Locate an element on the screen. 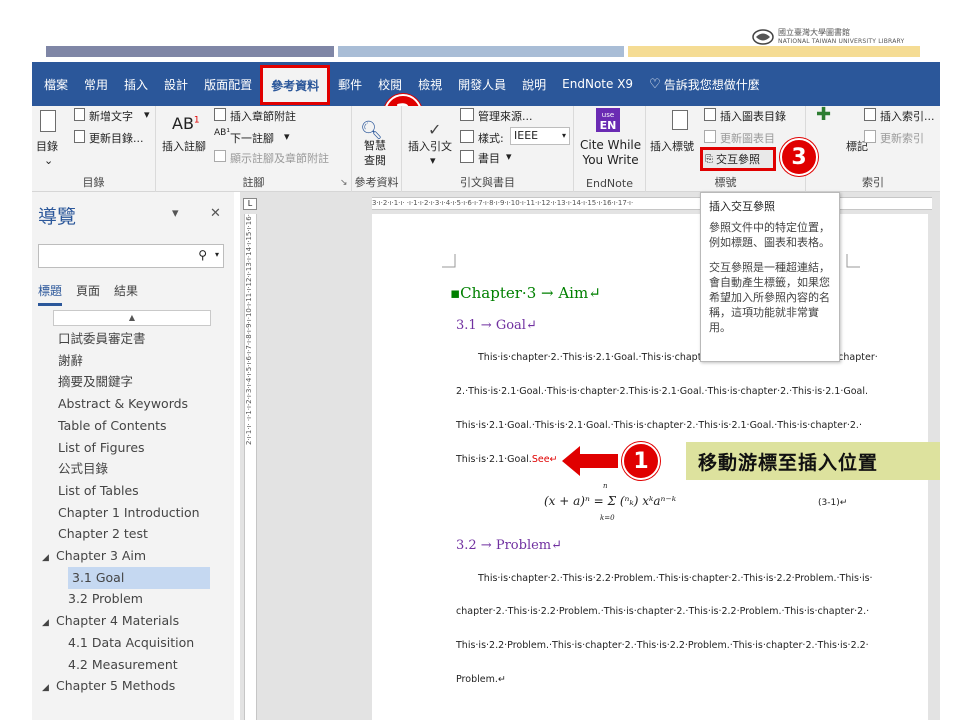  nav-heading-item: Chapter 1 Introduction is located at coordinates (127, 513).